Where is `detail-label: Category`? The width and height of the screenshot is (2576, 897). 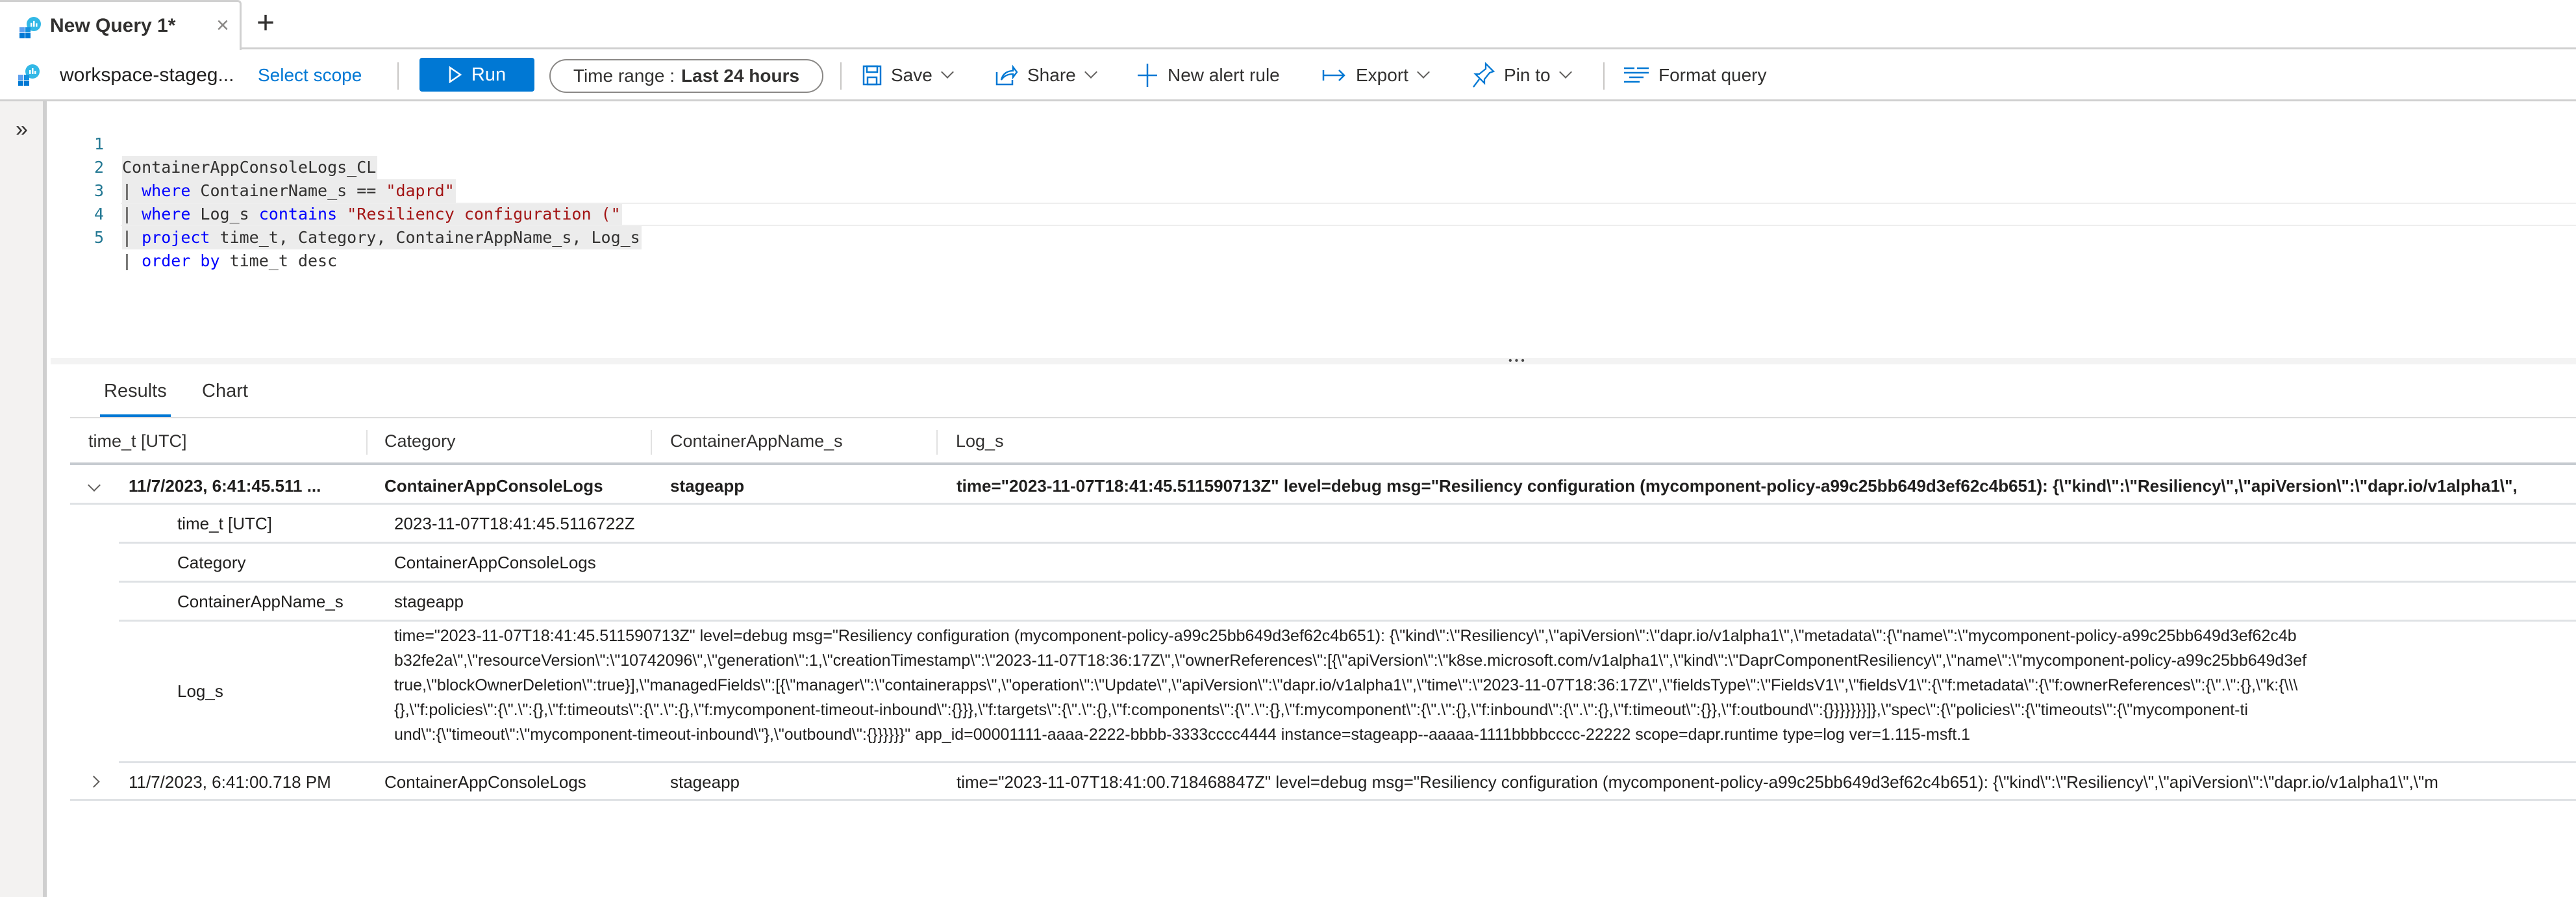 detail-label: Category is located at coordinates (211, 562).